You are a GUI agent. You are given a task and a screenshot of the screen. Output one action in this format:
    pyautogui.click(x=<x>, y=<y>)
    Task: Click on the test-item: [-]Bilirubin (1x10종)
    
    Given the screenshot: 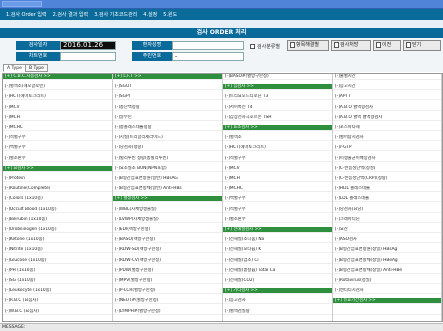 What is the action you would take?
    pyautogui.click(x=57, y=220)
    